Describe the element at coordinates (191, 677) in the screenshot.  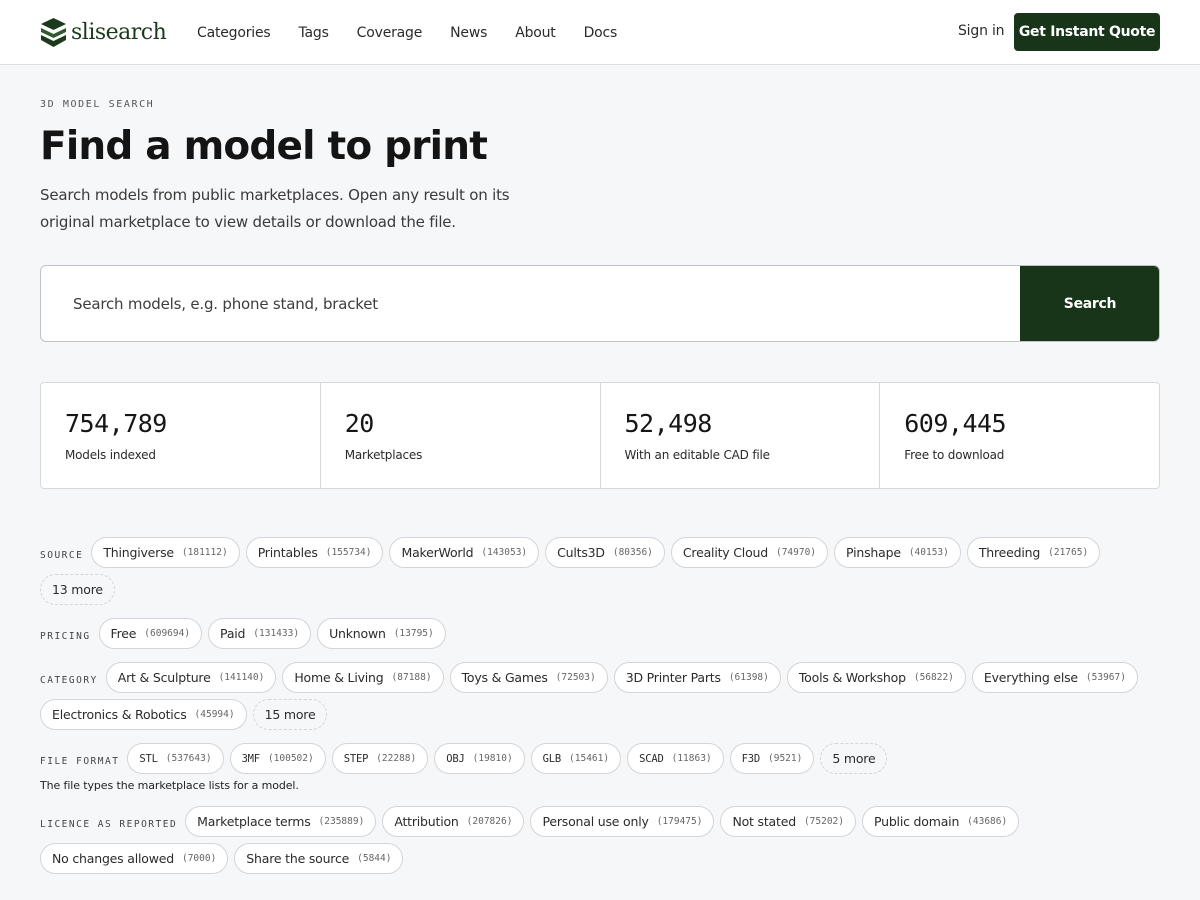
I see `filter-chip: Art & Sculpture (141140)` at that location.